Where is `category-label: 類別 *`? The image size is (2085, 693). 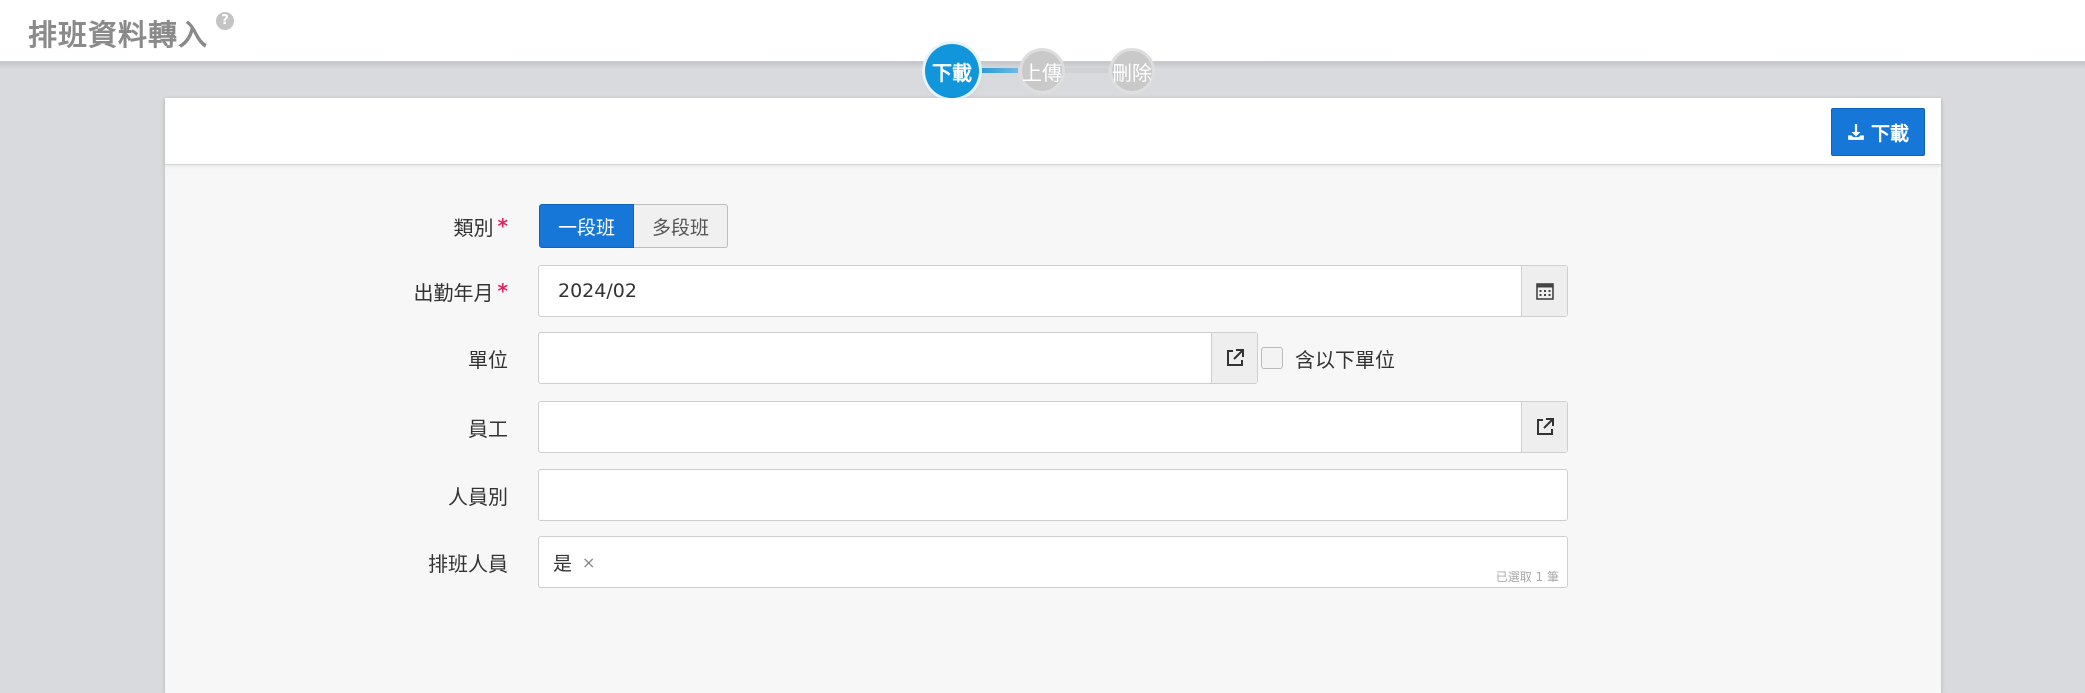 category-label: 類別 * is located at coordinates (480, 227).